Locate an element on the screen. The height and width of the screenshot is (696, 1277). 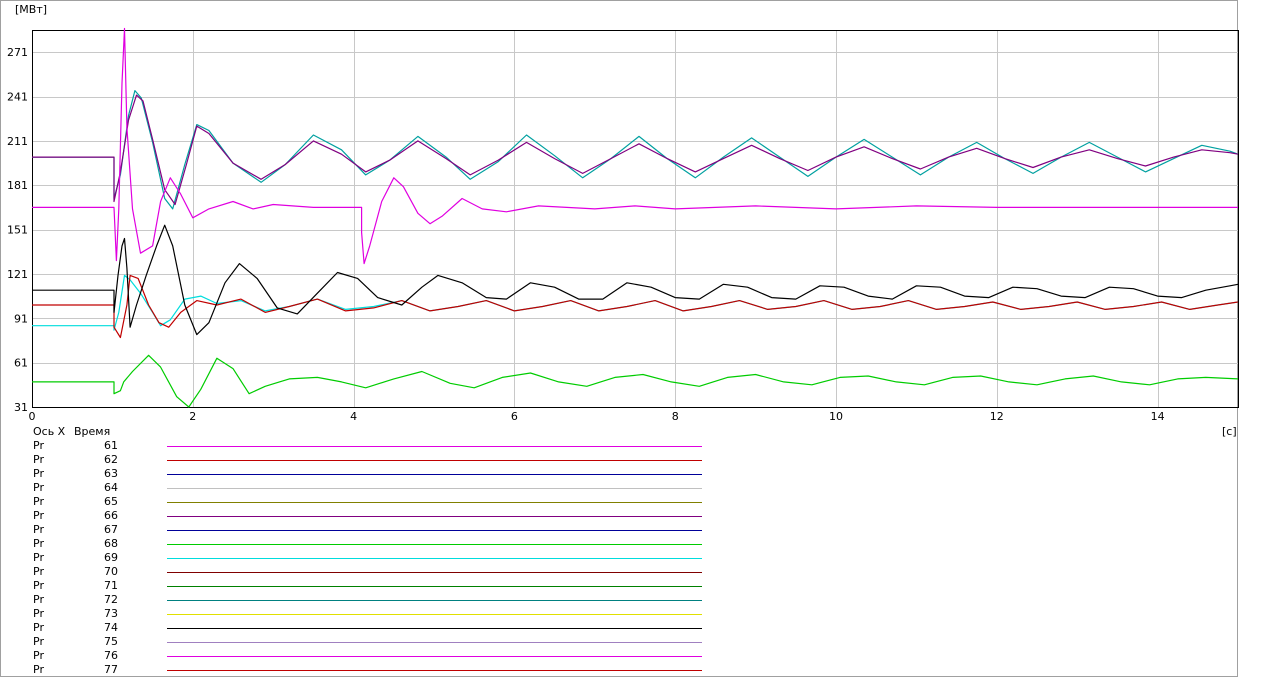
y-tick-label: 91 is located at coordinates (21, 318).